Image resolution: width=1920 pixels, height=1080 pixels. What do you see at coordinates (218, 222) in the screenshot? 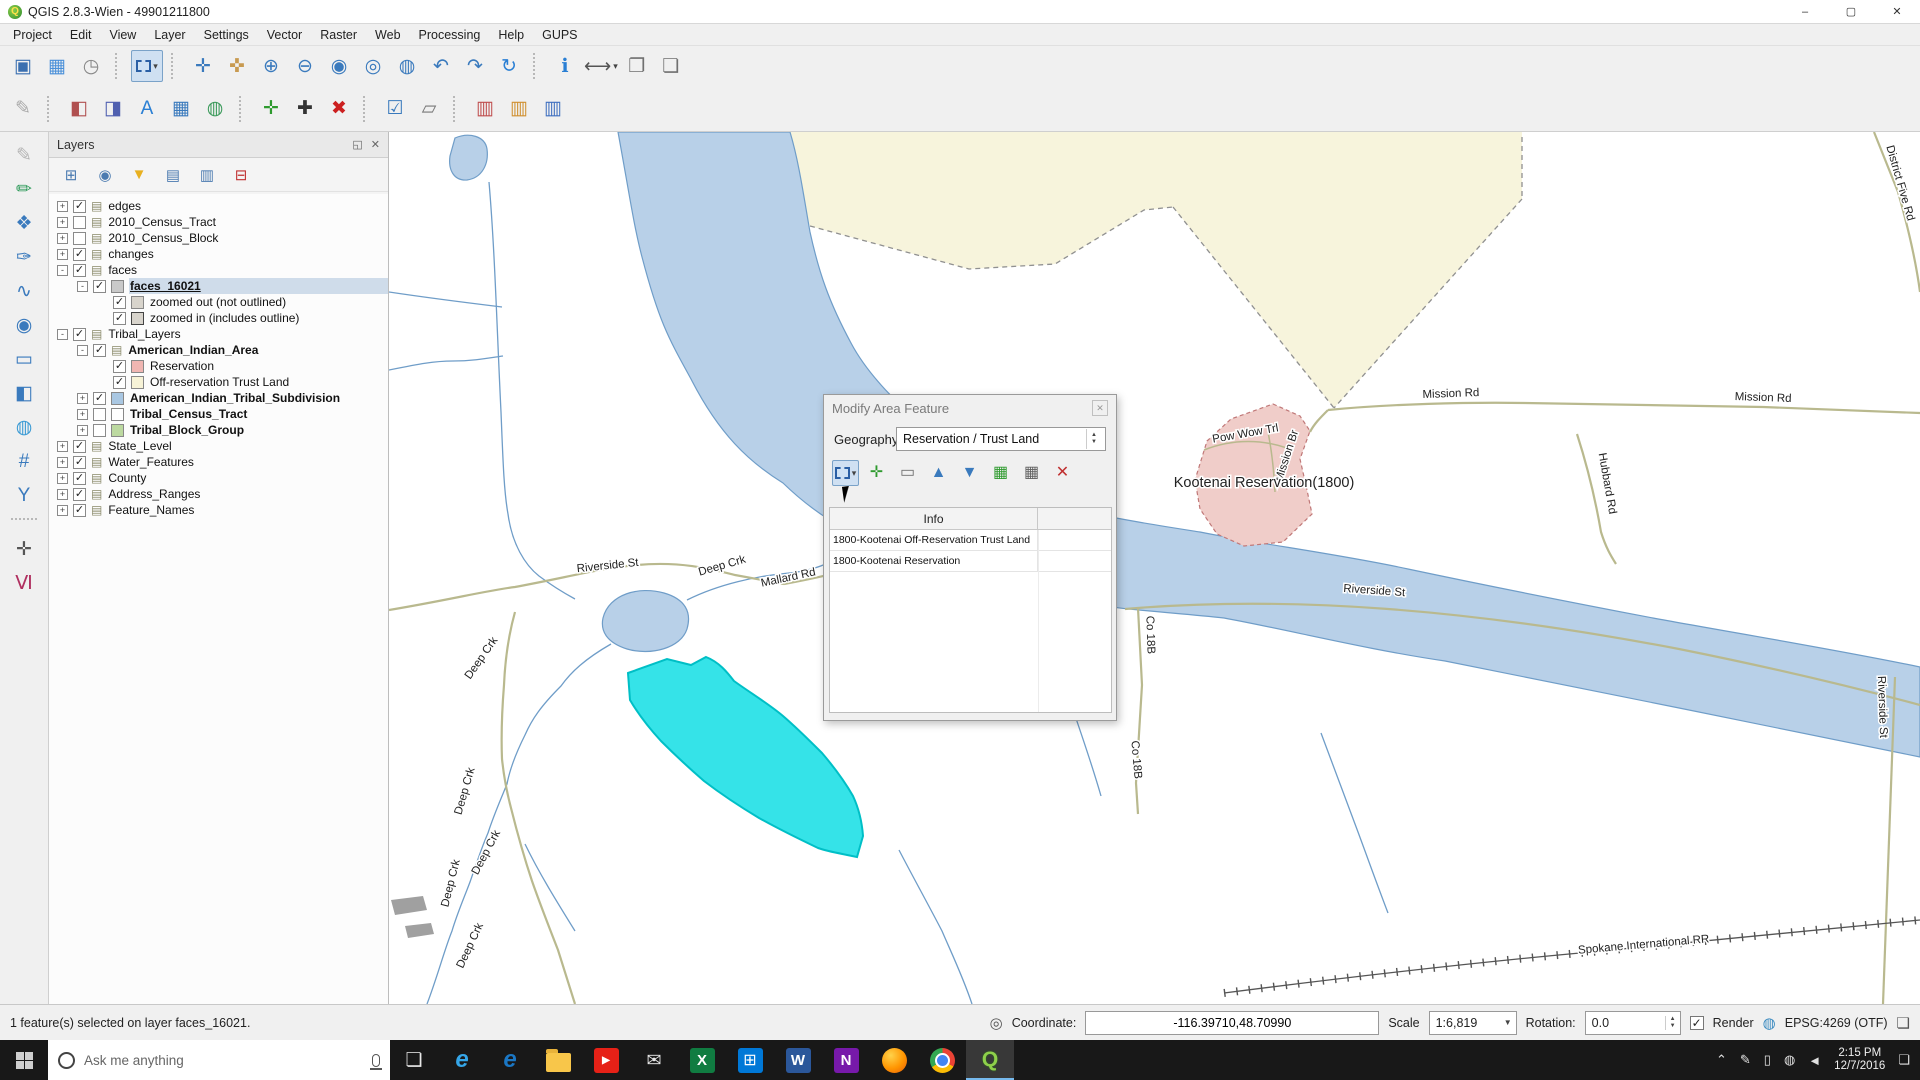
I see `layer-item-2010-census-tract: + ▤ 2010_Census_Tract` at bounding box center [218, 222].